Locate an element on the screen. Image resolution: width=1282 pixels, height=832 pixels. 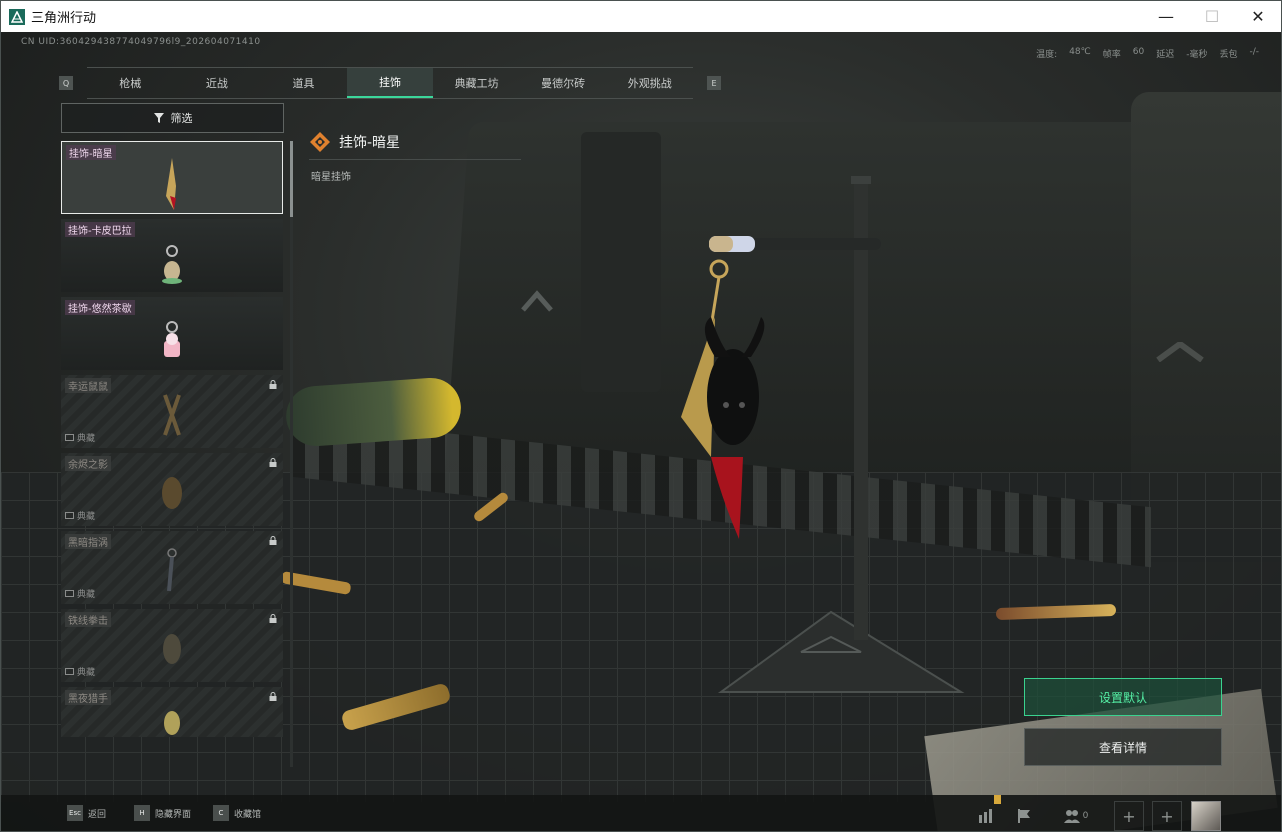
list-item: 铁线拳击 典藏 is located at coordinates (172, 645).